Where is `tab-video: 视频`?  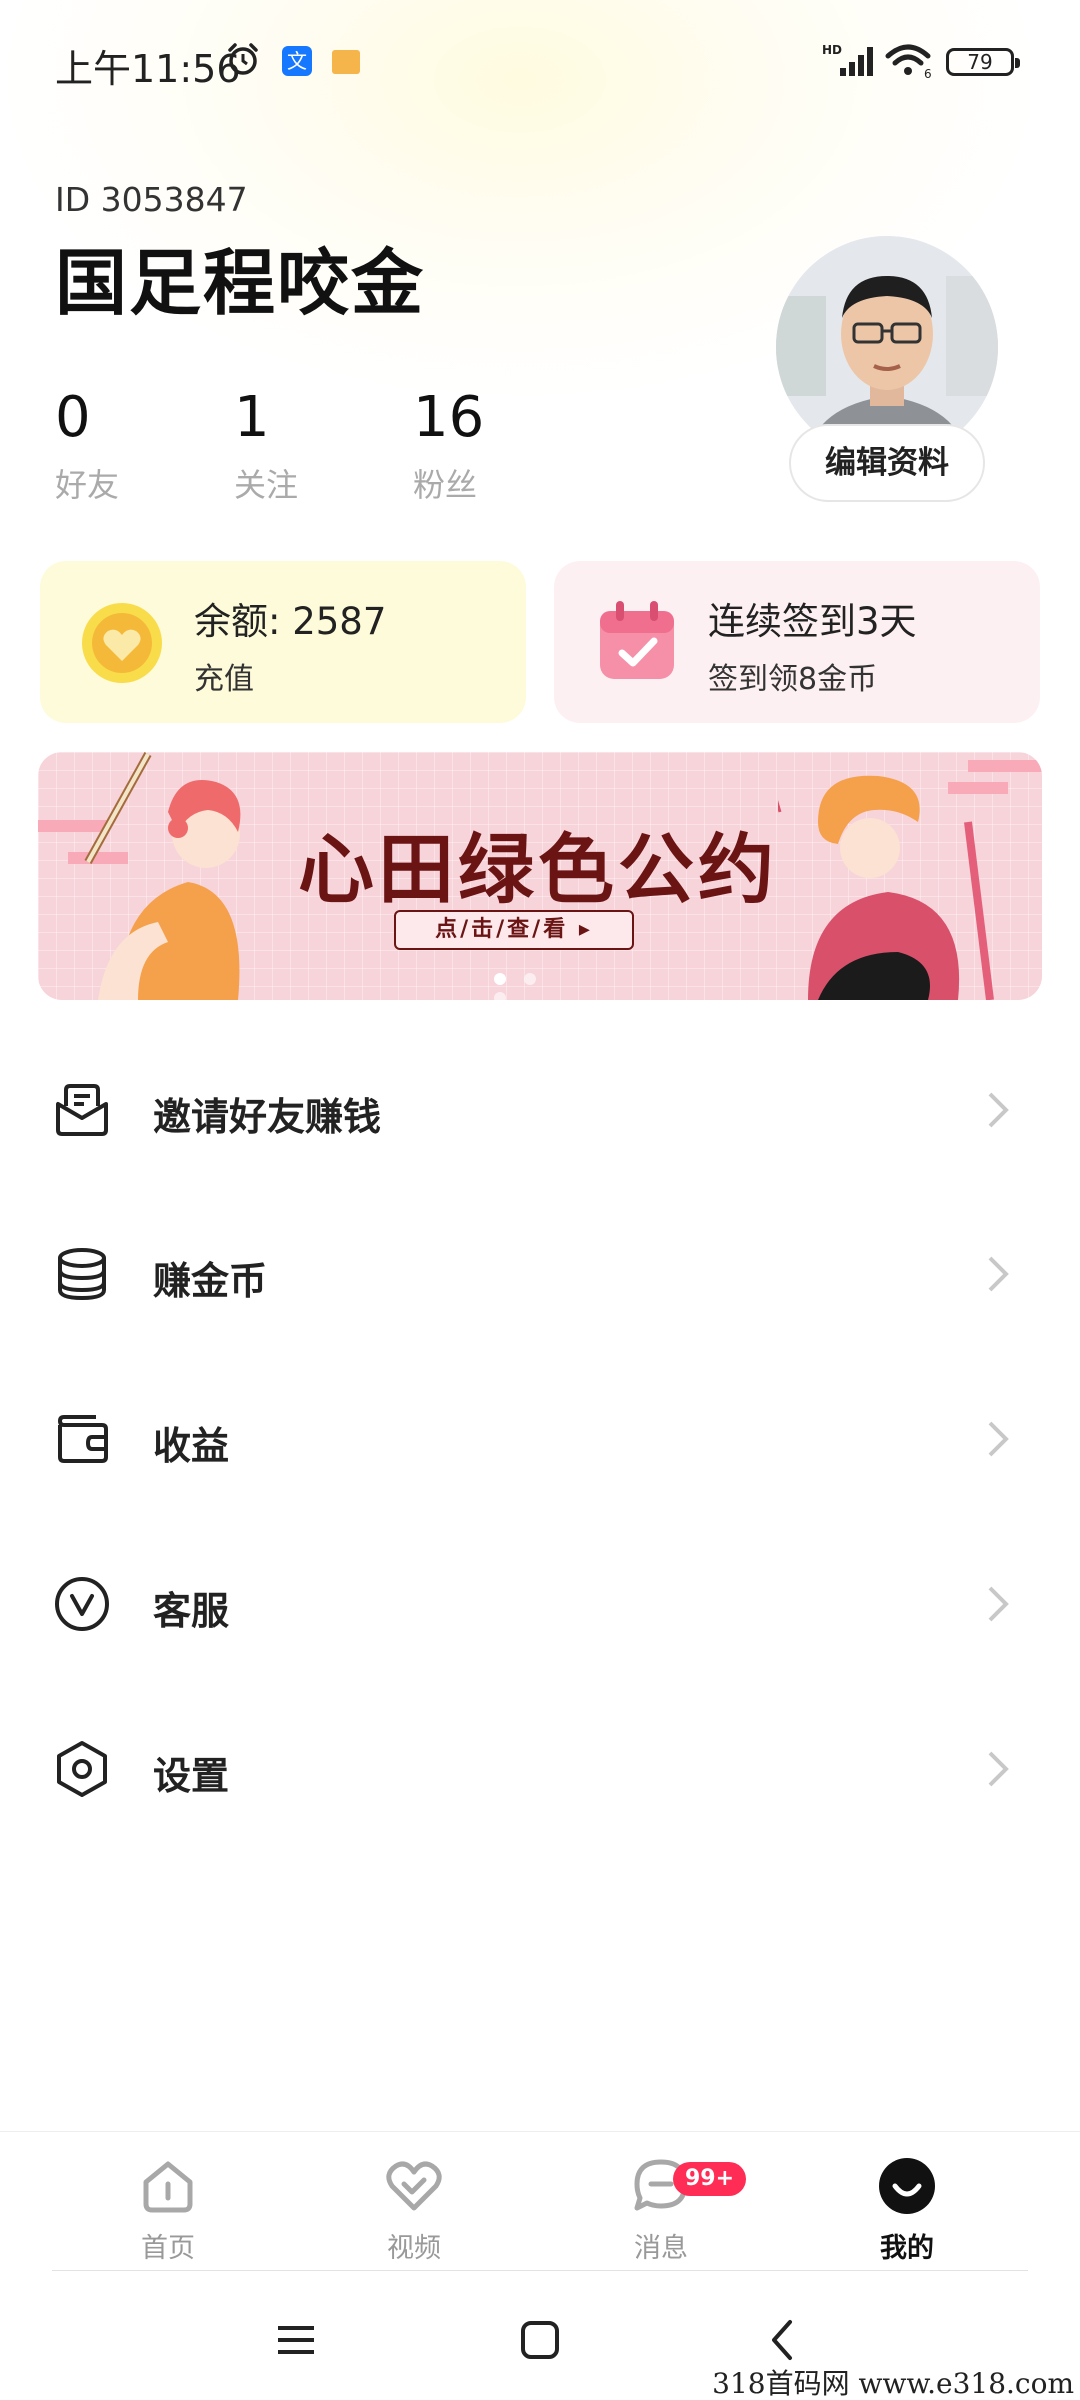
tab-video: 视频 is located at coordinates (414, 2210).